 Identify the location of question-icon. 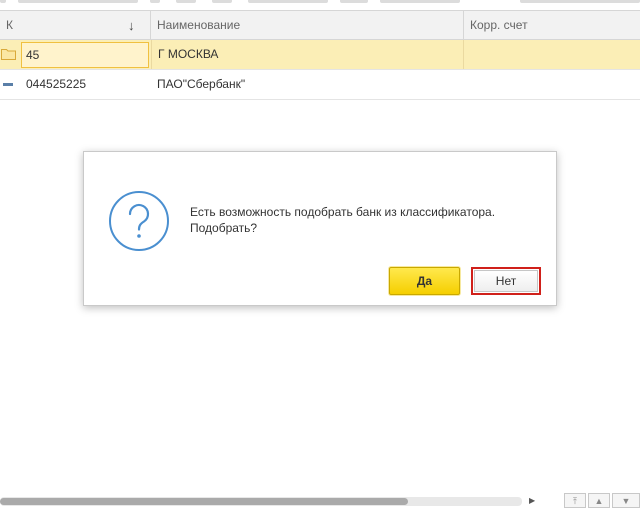
(139, 221).